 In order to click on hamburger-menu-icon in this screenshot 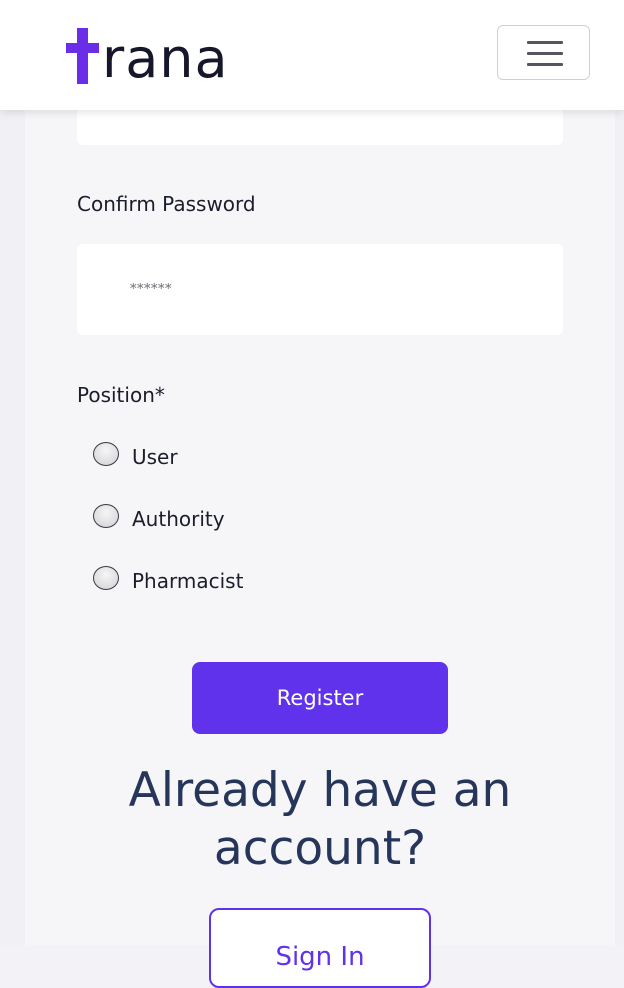, I will do `click(545, 42)`.